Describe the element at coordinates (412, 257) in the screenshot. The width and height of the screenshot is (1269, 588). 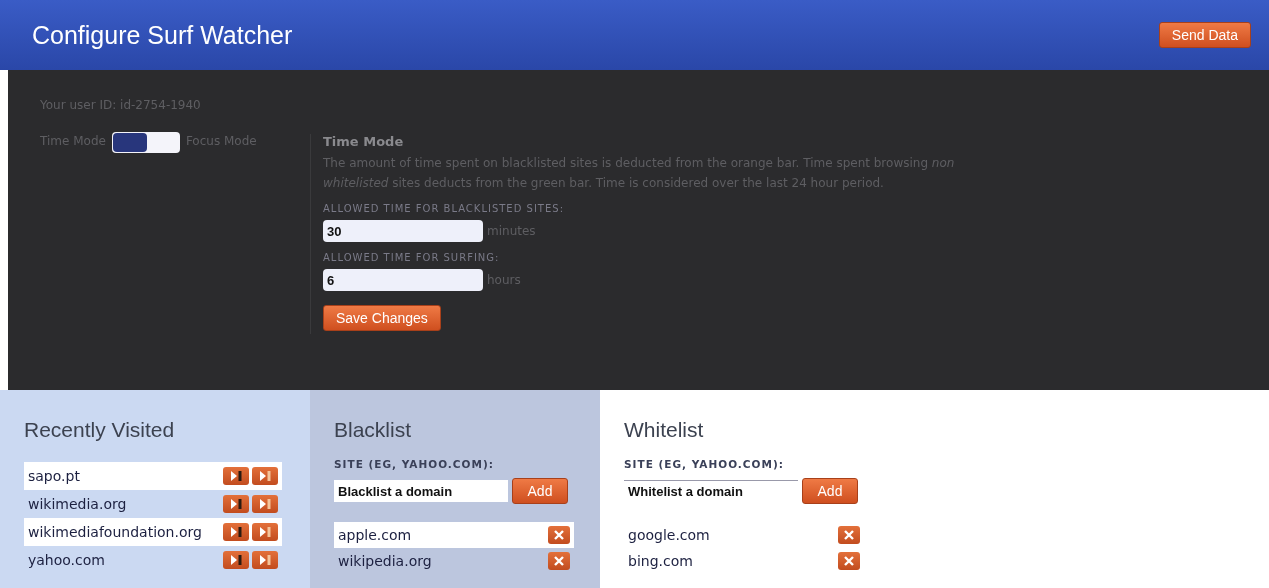
I see `field-label: ALLOWED TIME FOR SURFING:` at that location.